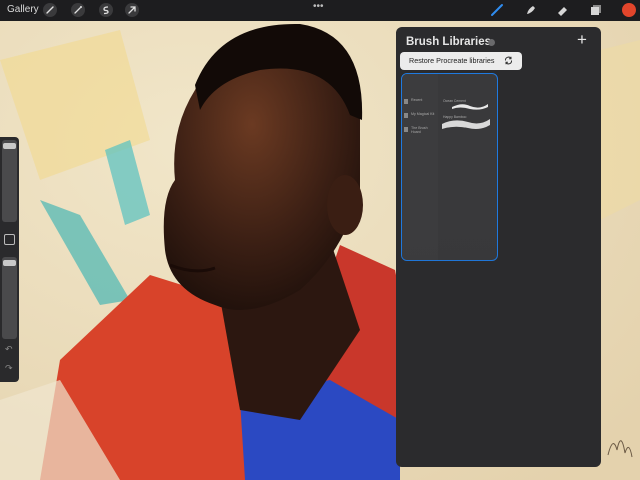 This screenshot has width=640, height=480. What do you see at coordinates (23, 9) in the screenshot?
I see `gallery-button: Gallery` at bounding box center [23, 9].